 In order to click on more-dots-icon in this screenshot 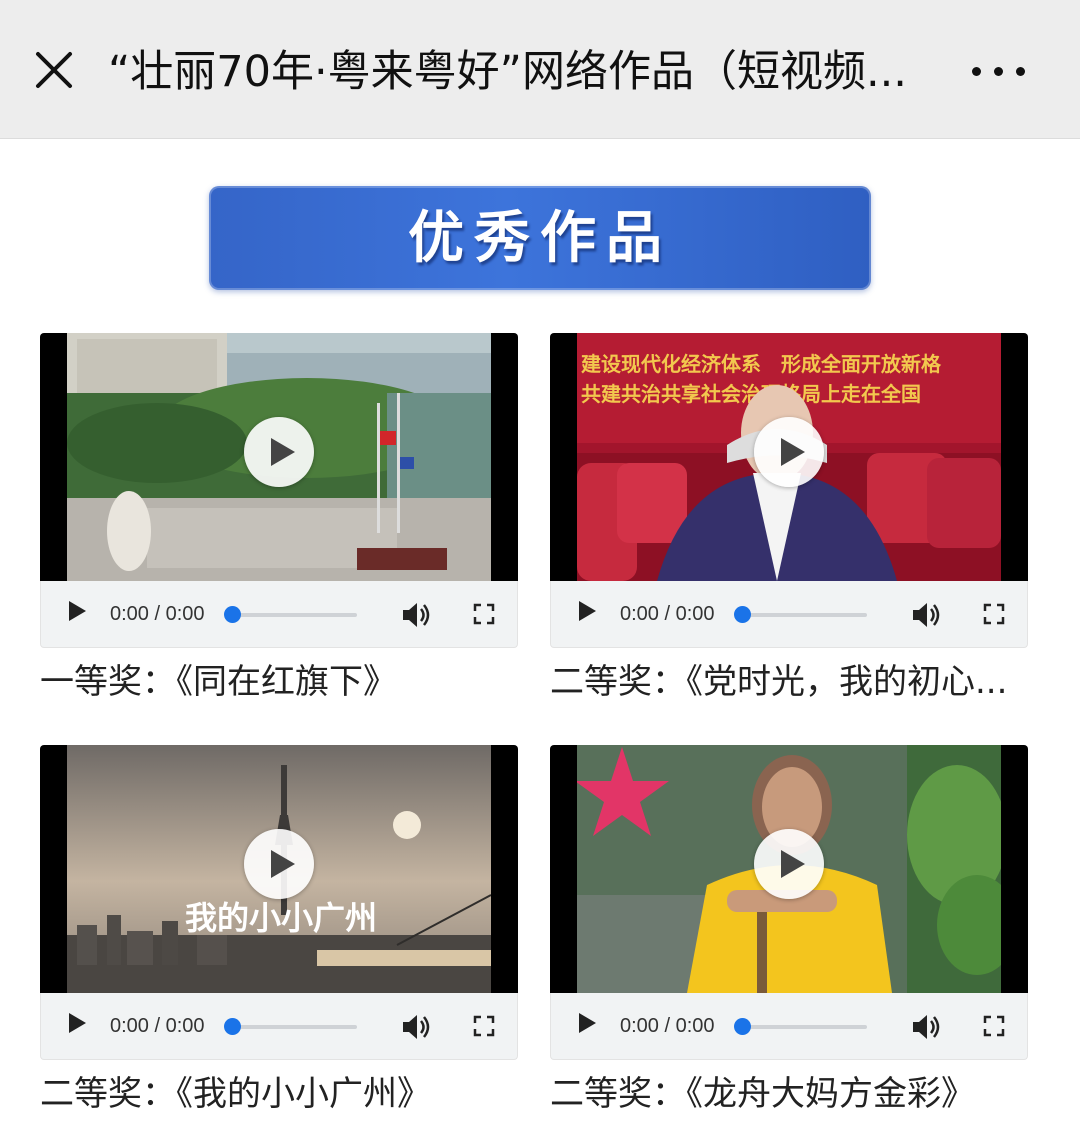, I will do `click(1002, 71)`.